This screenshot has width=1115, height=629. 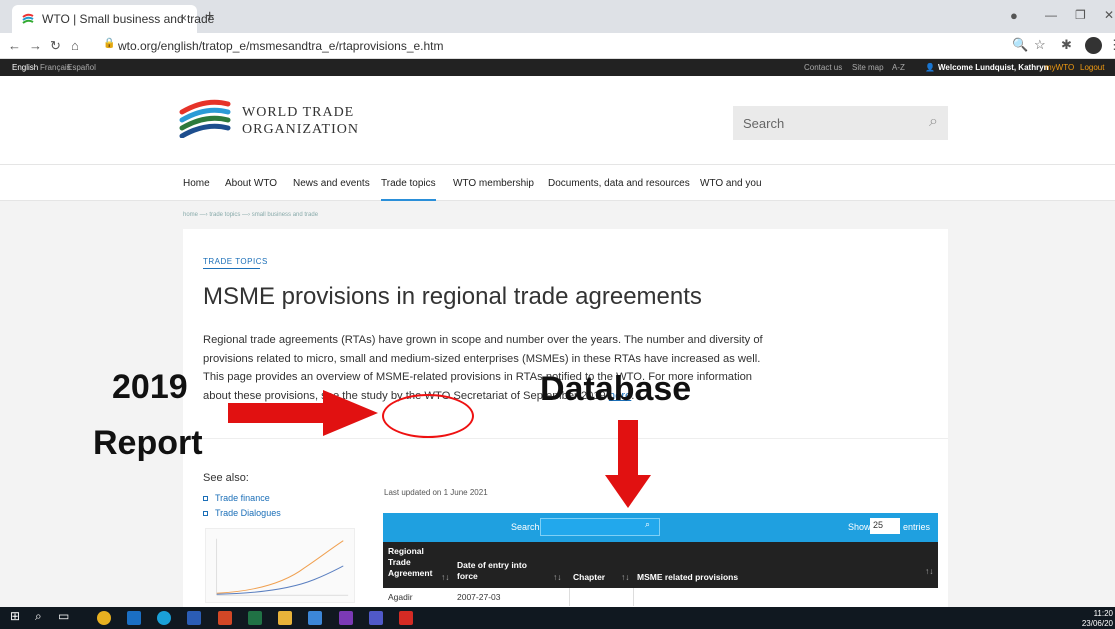 I want to click on col-rta: Regional Trade Agreement, so click(x=414, y=562).